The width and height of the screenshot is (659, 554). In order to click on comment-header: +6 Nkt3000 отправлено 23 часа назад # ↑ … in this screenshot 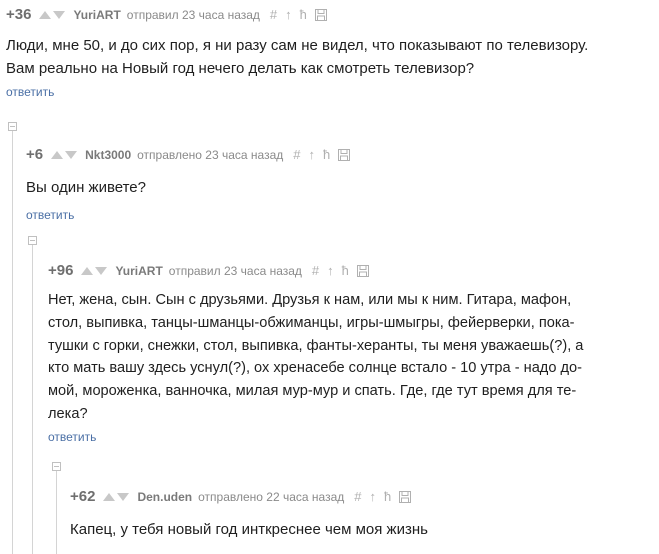, I will do `click(336, 154)`.